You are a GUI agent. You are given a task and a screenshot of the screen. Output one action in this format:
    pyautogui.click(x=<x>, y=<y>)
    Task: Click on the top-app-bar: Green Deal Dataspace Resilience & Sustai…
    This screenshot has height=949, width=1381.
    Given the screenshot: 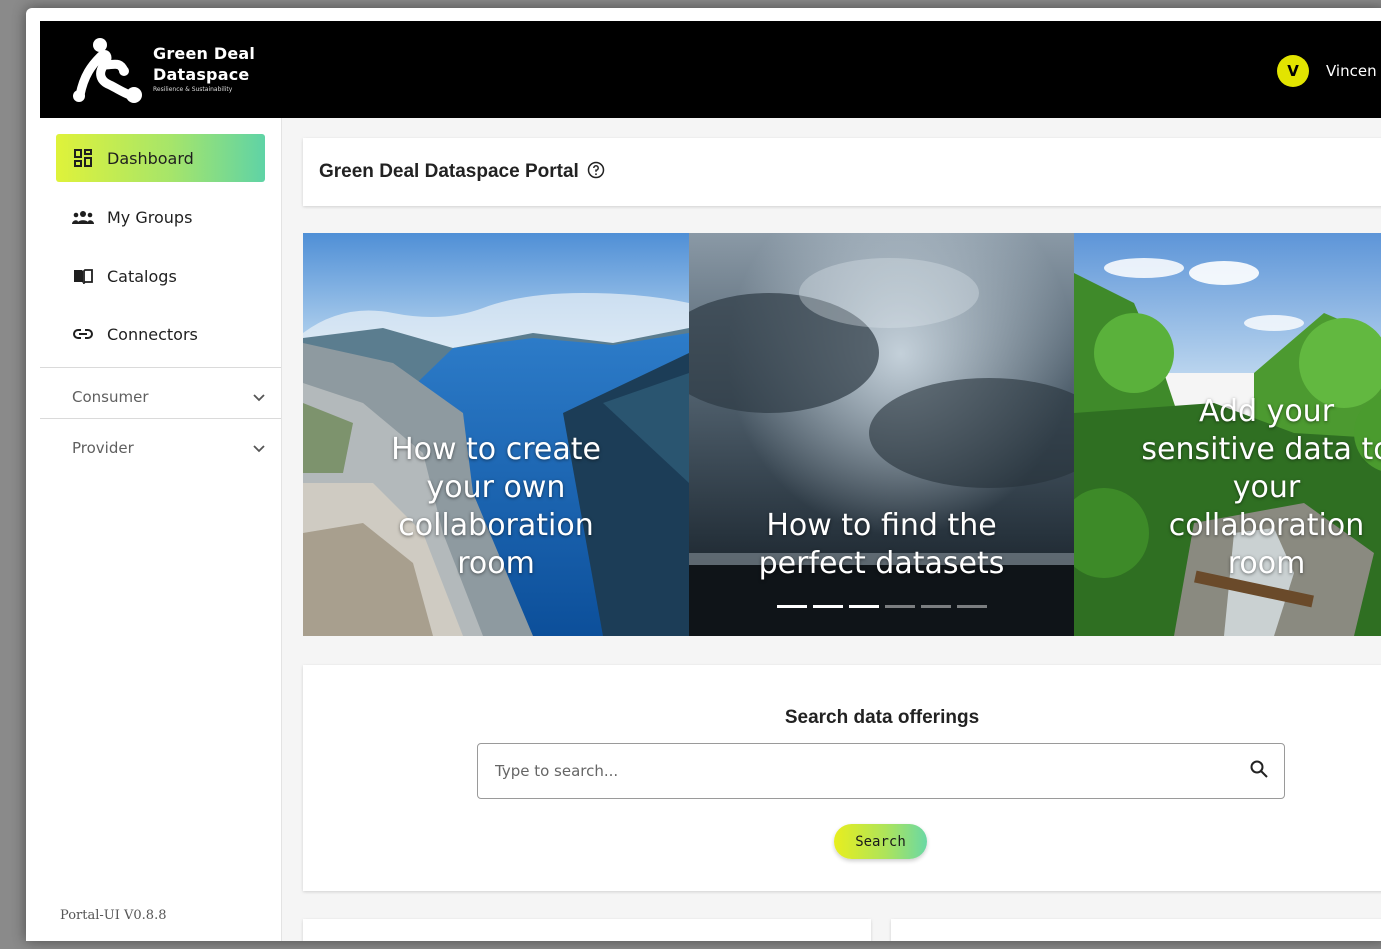 What is the action you would take?
    pyautogui.click(x=710, y=69)
    